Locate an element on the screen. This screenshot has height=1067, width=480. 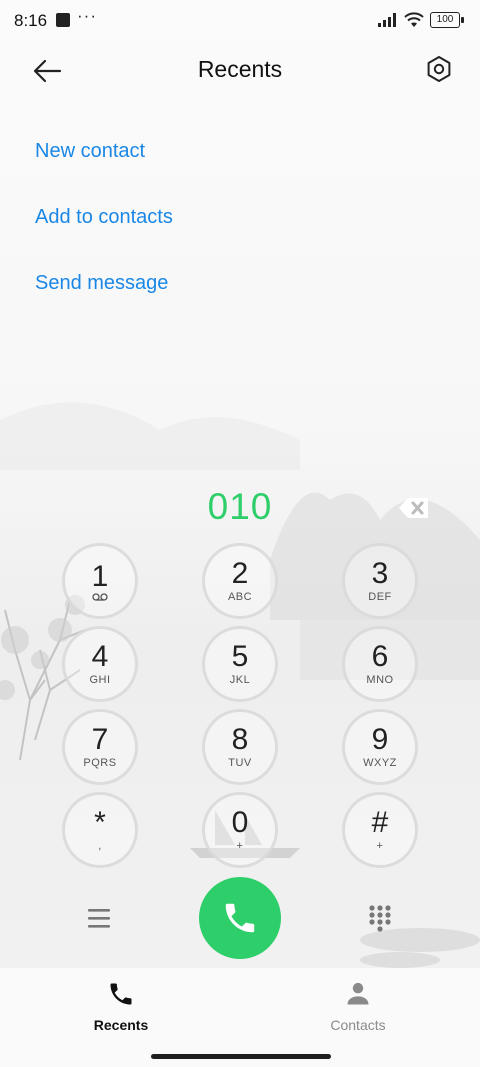
key-6: 6 MNO is located at coordinates (380, 664).